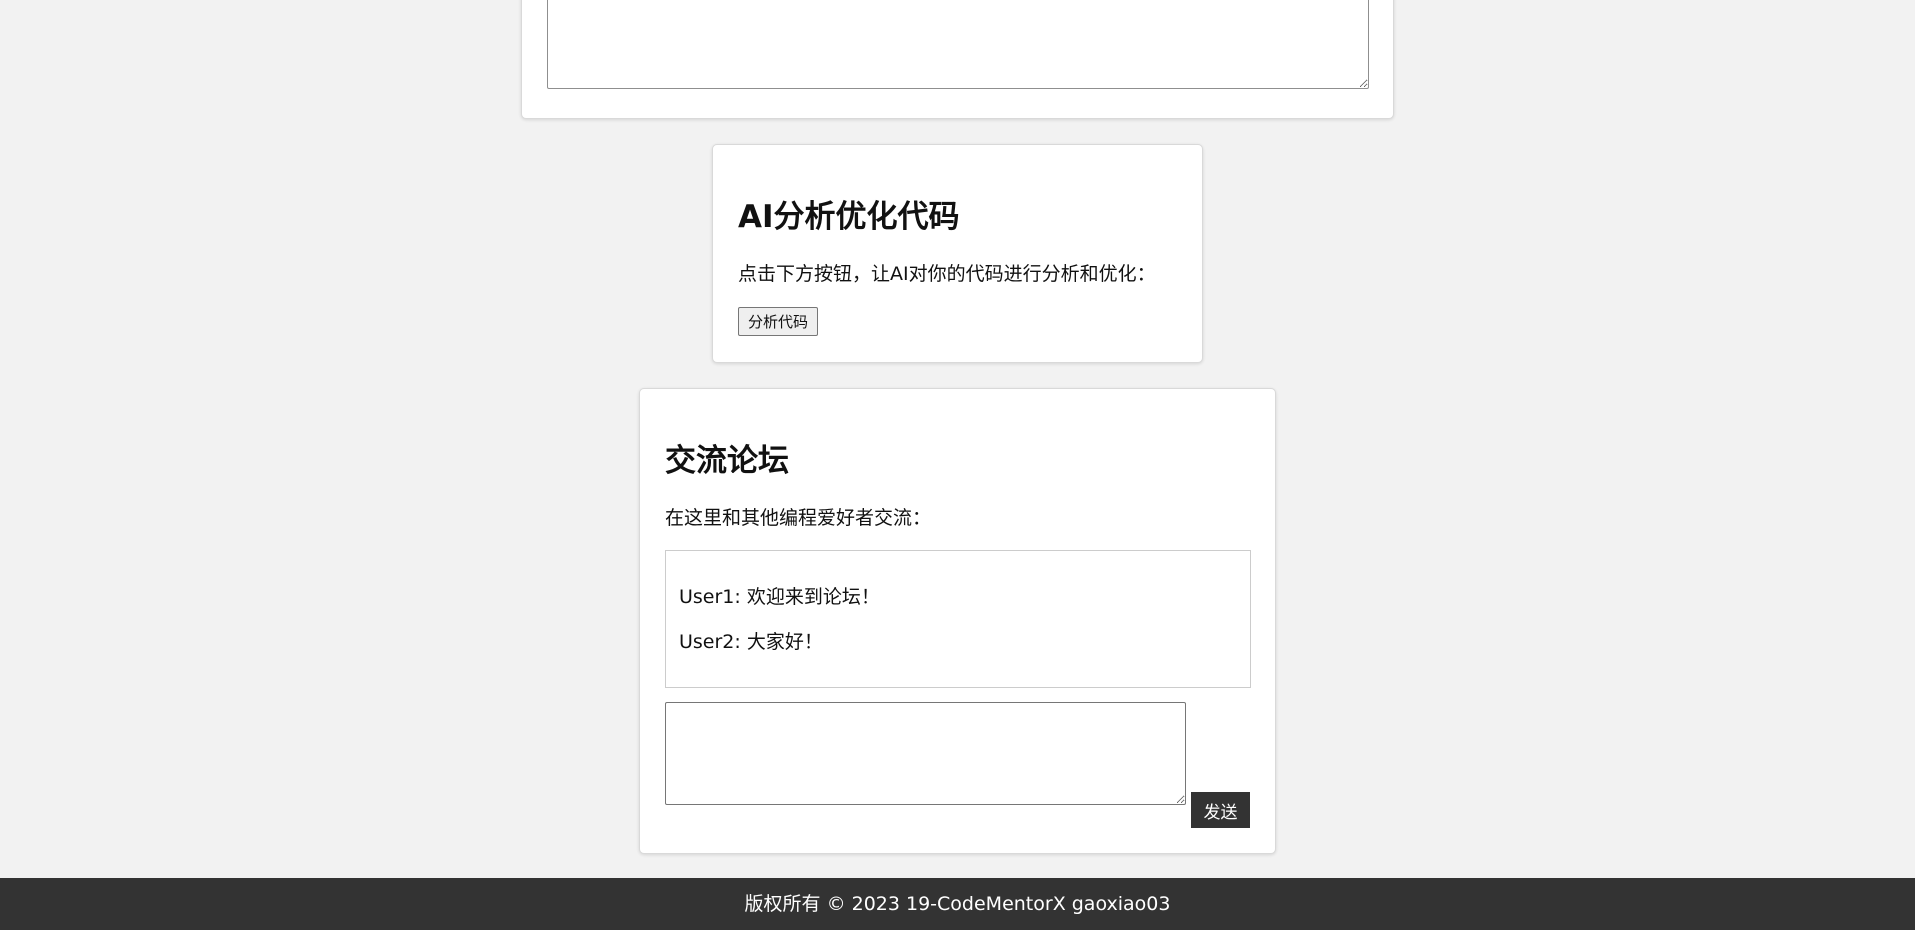  I want to click on code-editor-textarea, so click(958, 44).